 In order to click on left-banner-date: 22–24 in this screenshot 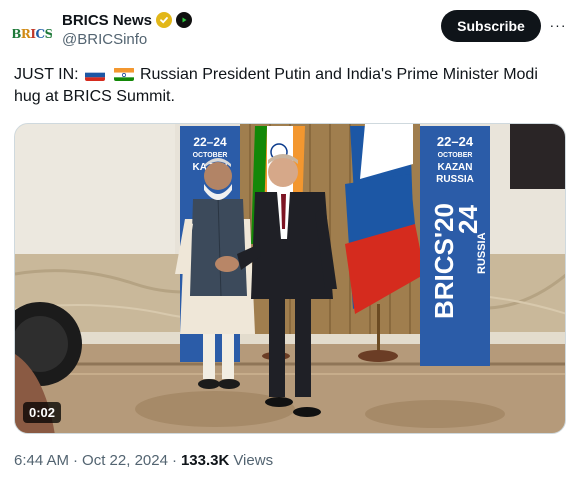, I will do `click(210, 142)`.